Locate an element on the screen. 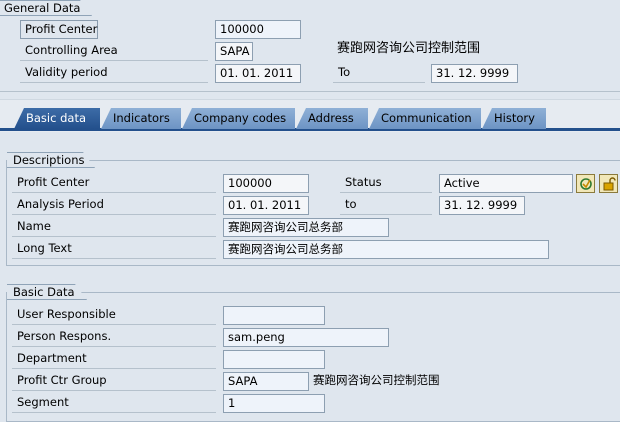  valid-from-field: 01. 01. 2011 is located at coordinates (258, 73).